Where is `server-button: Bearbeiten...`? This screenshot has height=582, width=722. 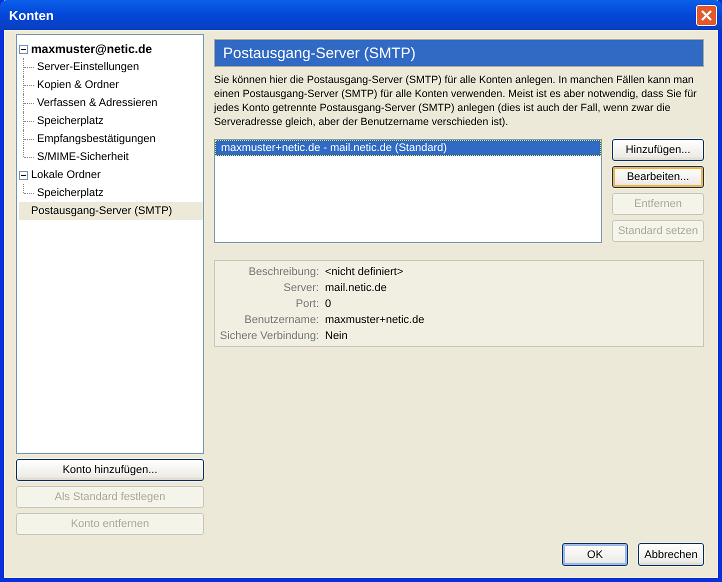 server-button: Bearbeiten... is located at coordinates (658, 177).